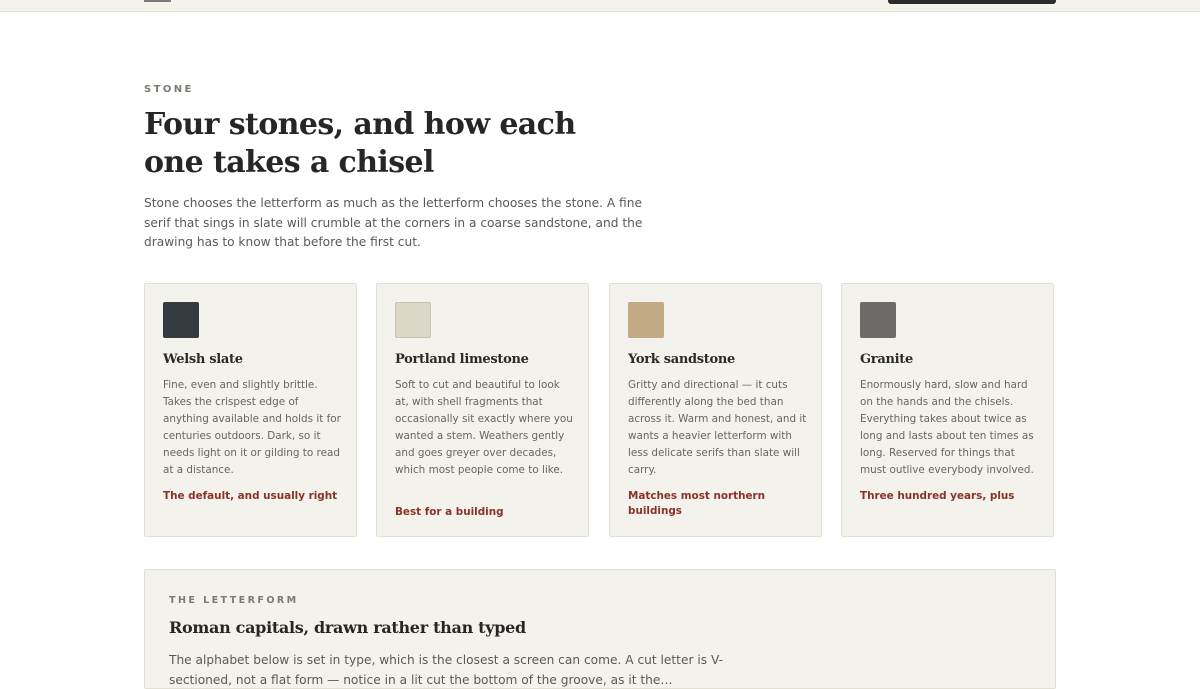 The image size is (1200, 689). Describe the element at coordinates (234, 600) in the screenshot. I see `letterform-eyebrow: THE LETTERFORM` at that location.